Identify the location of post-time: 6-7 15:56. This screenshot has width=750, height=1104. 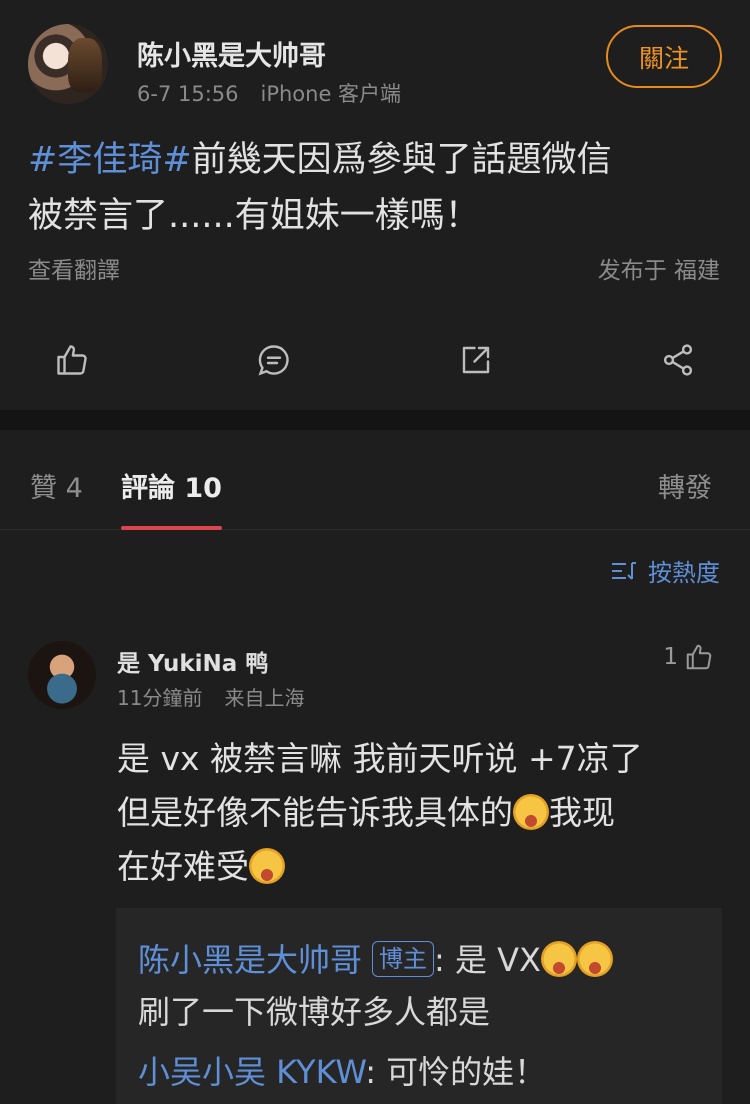
(188, 94).